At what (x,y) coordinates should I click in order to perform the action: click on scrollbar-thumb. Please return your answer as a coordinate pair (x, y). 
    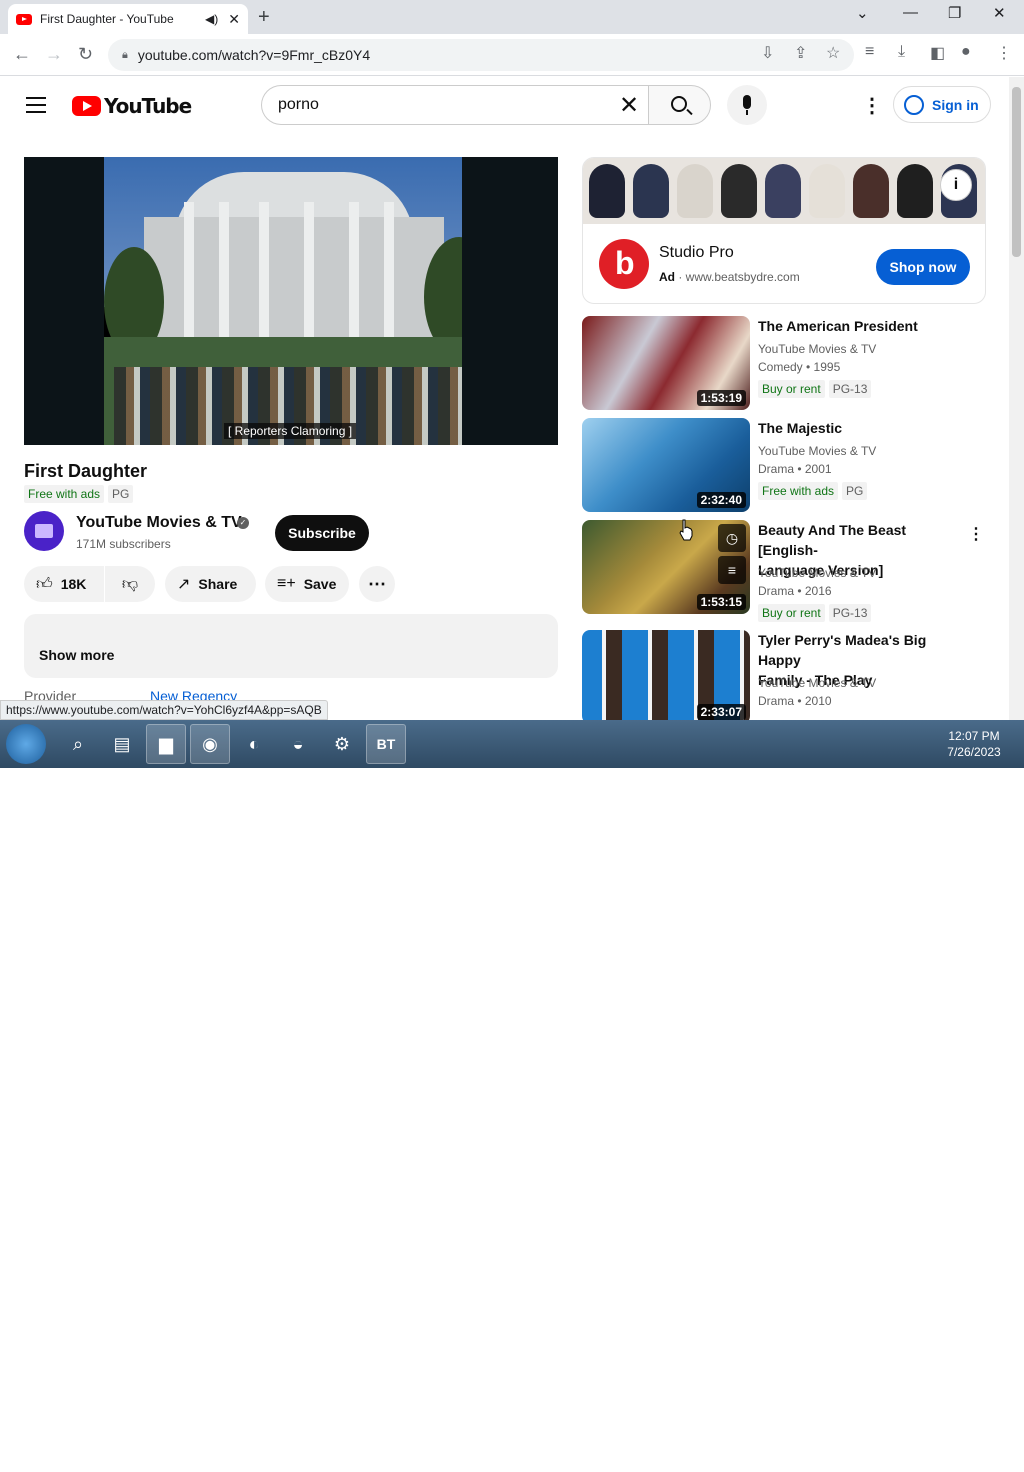
    Looking at the image, I should click on (1016, 172).